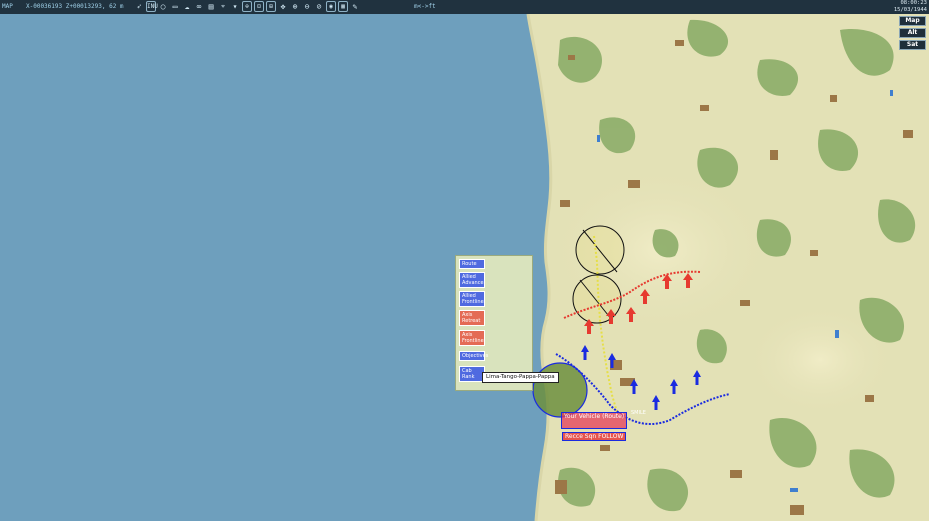 The height and width of the screenshot is (521, 929). I want to click on link-icon: ∞, so click(199, 6).